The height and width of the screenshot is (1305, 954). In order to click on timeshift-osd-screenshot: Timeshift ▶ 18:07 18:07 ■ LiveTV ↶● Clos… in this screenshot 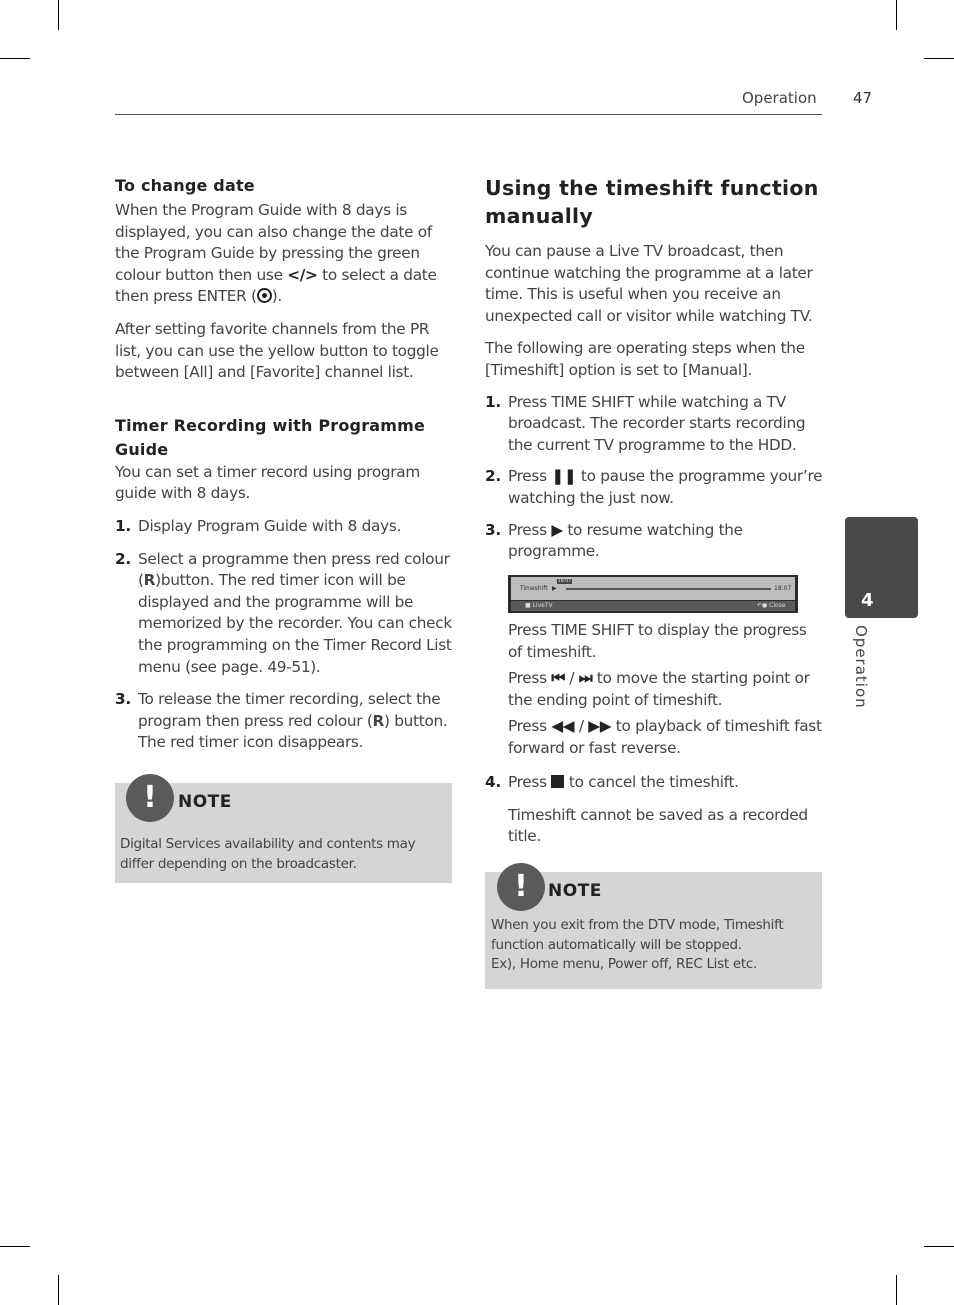, I will do `click(653, 594)`.